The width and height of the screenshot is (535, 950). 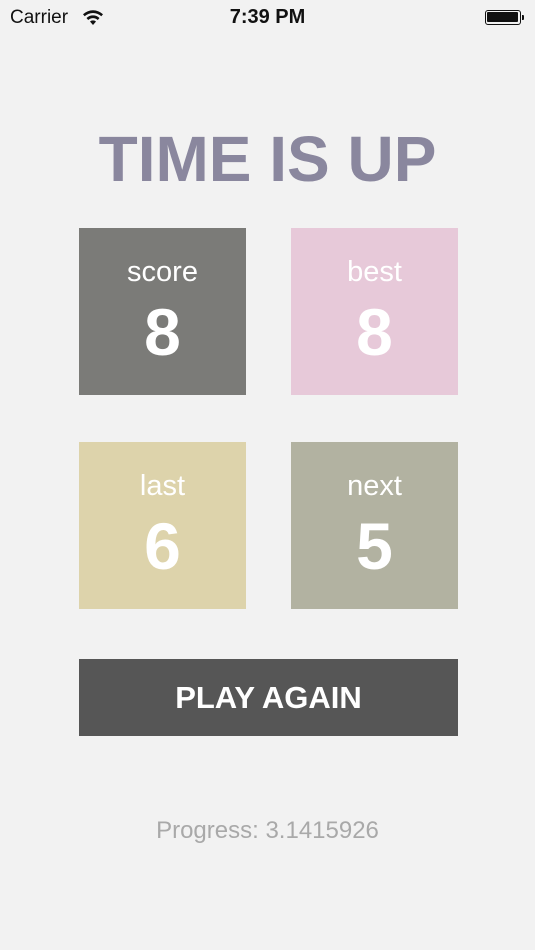 I want to click on page-title: TIME IS UP, so click(x=267, y=159).